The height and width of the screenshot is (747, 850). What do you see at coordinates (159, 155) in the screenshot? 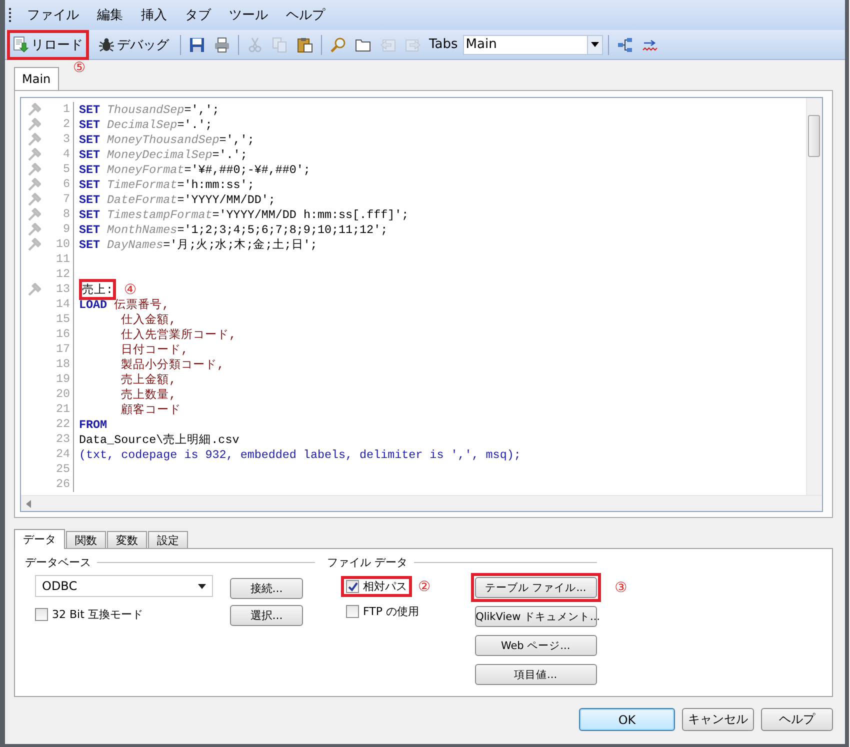
I see `code-token: MoneyDecimalSep` at bounding box center [159, 155].